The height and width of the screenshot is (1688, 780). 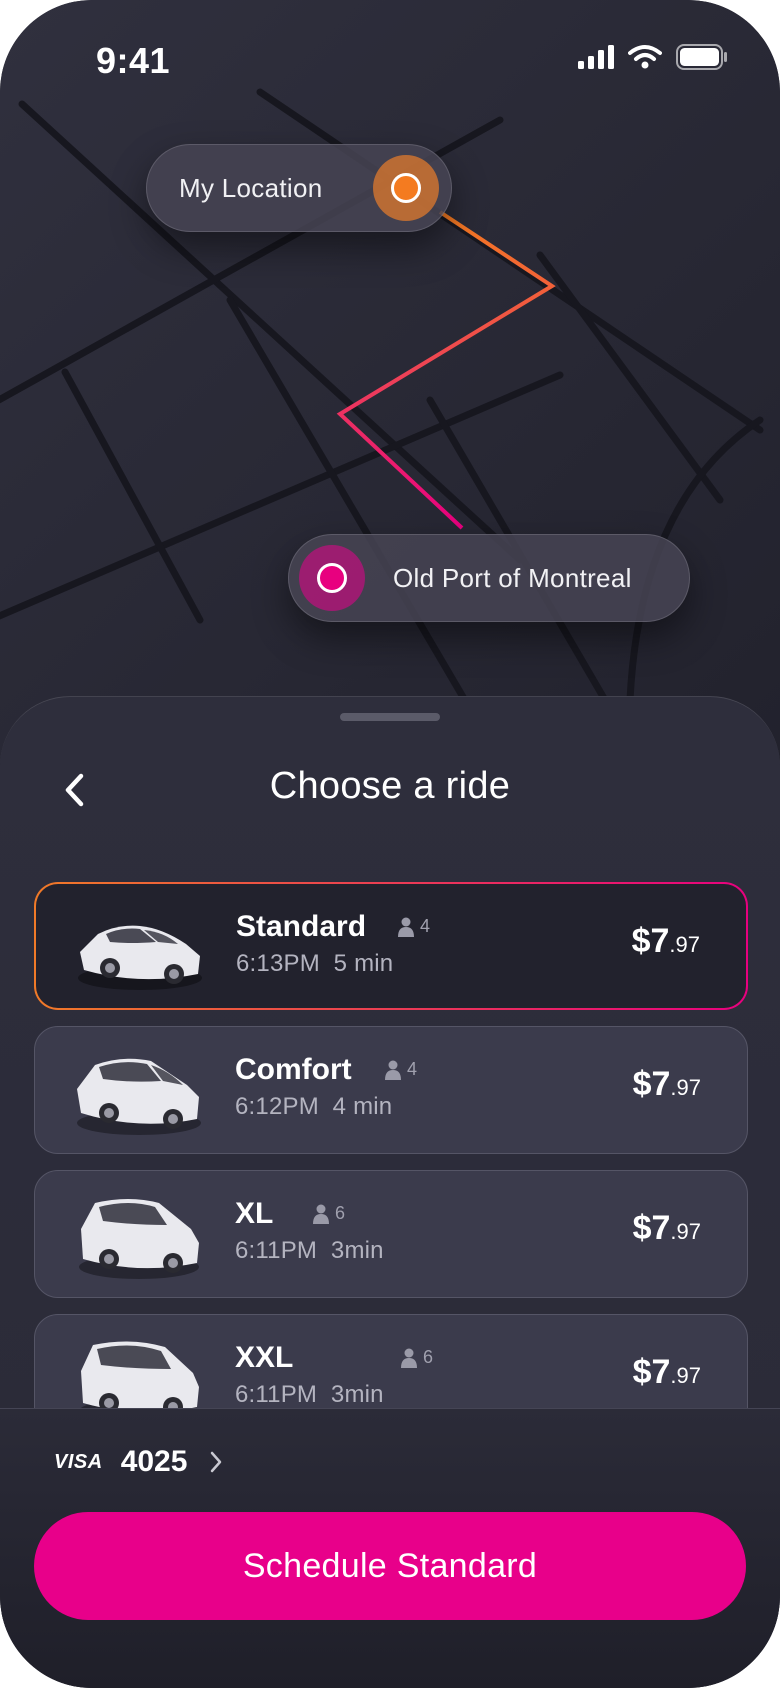 What do you see at coordinates (391, 1361) in the screenshot?
I see `ride-option-xxl: XXL 6 6:11PM 3min $7.97` at bounding box center [391, 1361].